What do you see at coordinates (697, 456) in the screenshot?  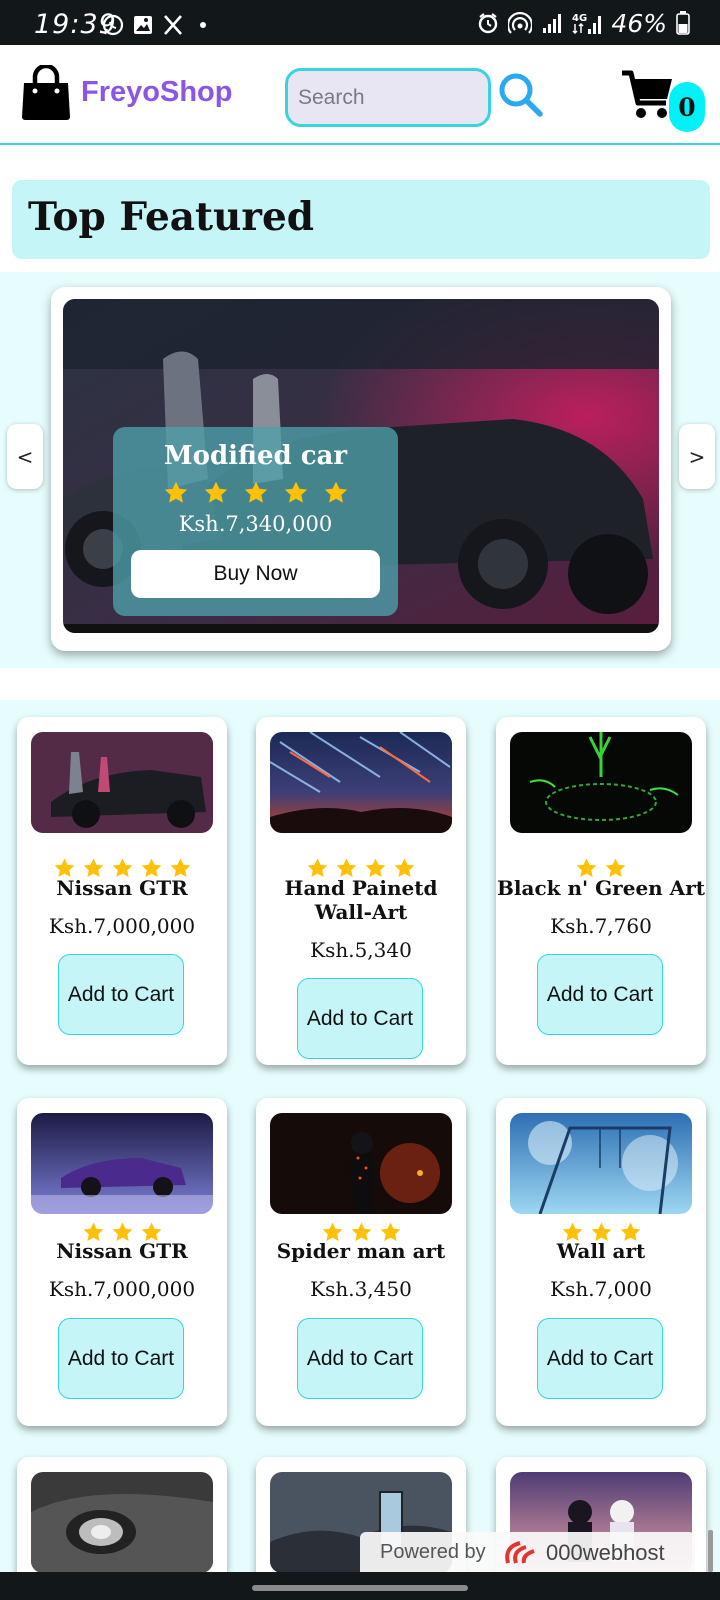 I see `slider-next-button: >` at bounding box center [697, 456].